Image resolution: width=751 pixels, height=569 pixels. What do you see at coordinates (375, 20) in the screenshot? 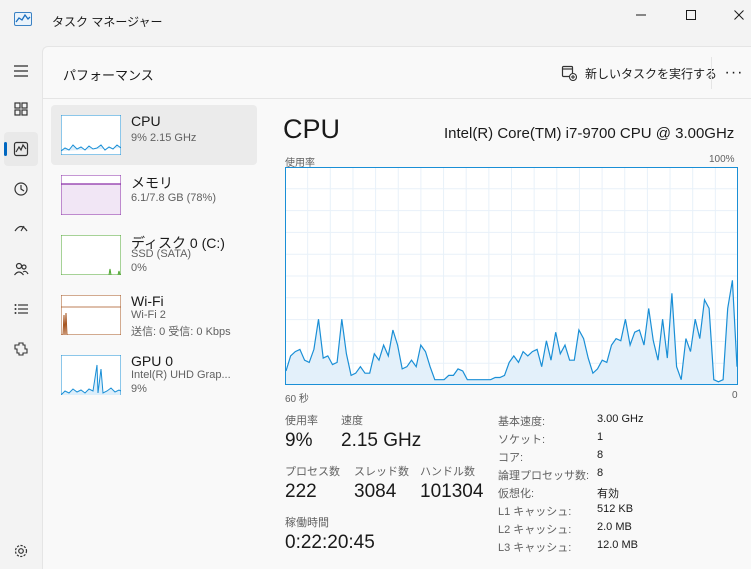
I see `title-bar: タスク マネージャー` at bounding box center [375, 20].